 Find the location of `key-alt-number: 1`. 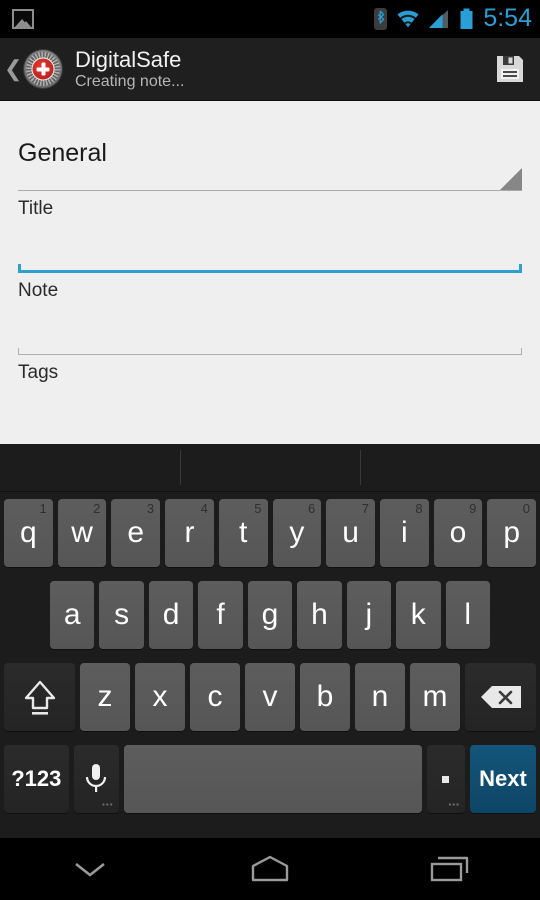

key-alt-number: 1 is located at coordinates (43, 508).